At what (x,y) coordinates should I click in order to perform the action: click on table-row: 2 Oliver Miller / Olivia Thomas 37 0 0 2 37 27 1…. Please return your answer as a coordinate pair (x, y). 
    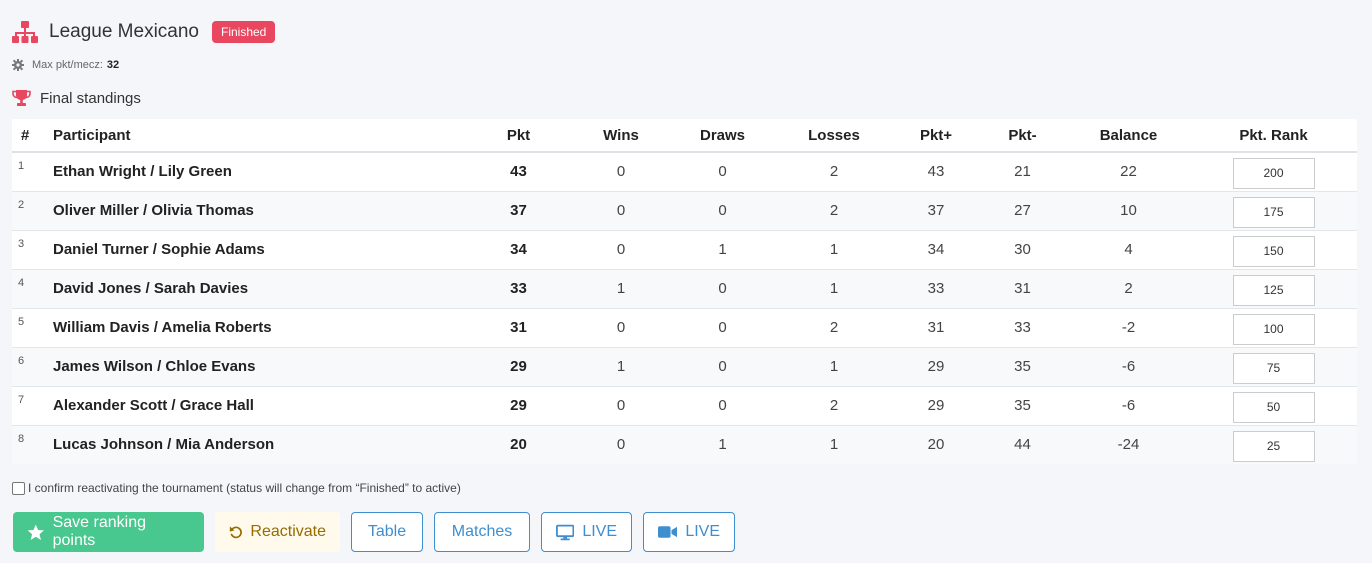
    Looking at the image, I should click on (684, 210).